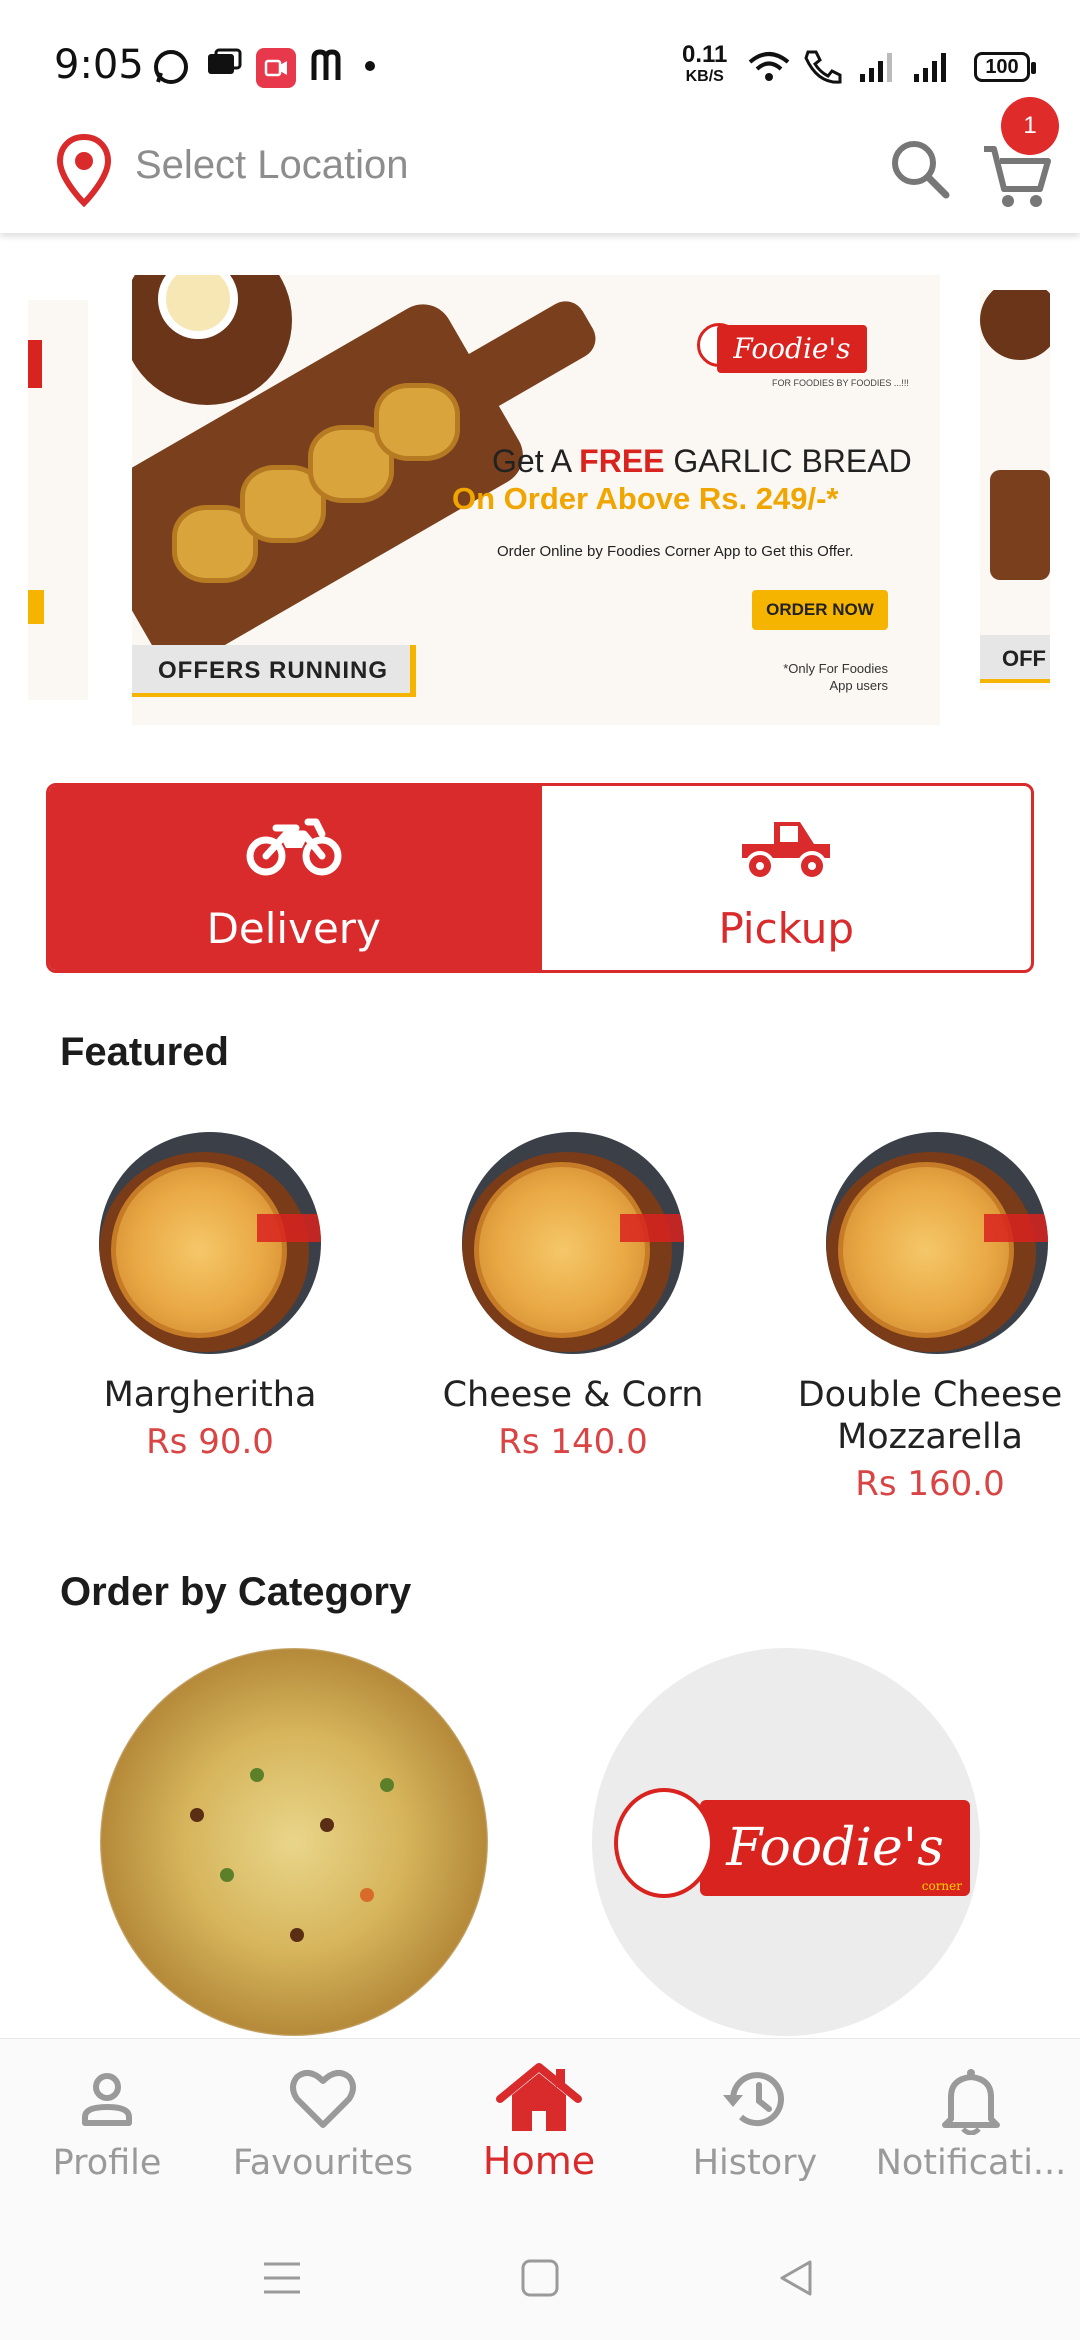 The width and height of the screenshot is (1080, 2340). Describe the element at coordinates (1030, 126) in the screenshot. I see `cart-count-badge: 1` at that location.